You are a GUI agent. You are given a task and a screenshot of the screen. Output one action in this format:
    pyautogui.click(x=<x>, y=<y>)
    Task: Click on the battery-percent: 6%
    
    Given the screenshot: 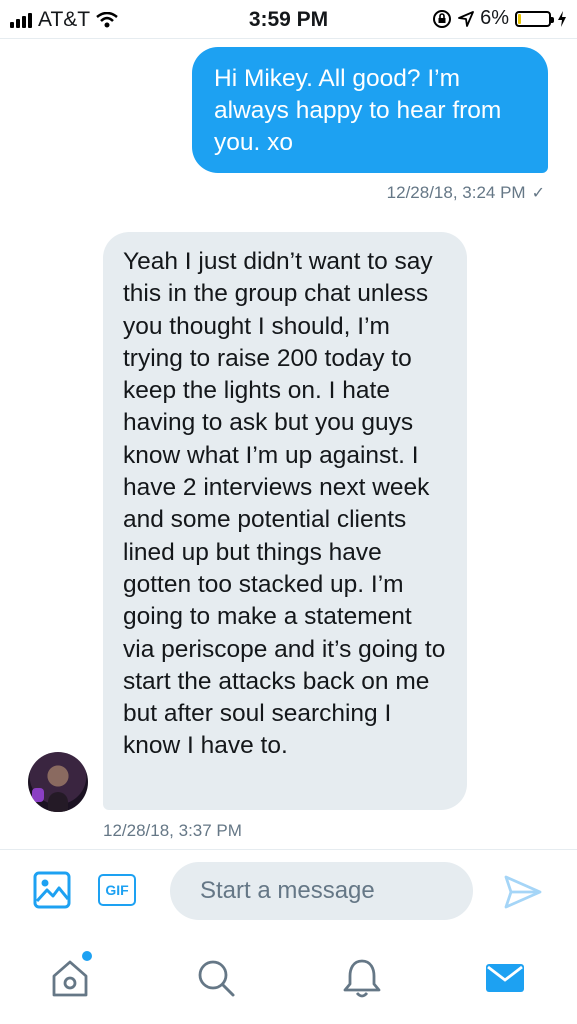 What is the action you would take?
    pyautogui.click(x=494, y=18)
    